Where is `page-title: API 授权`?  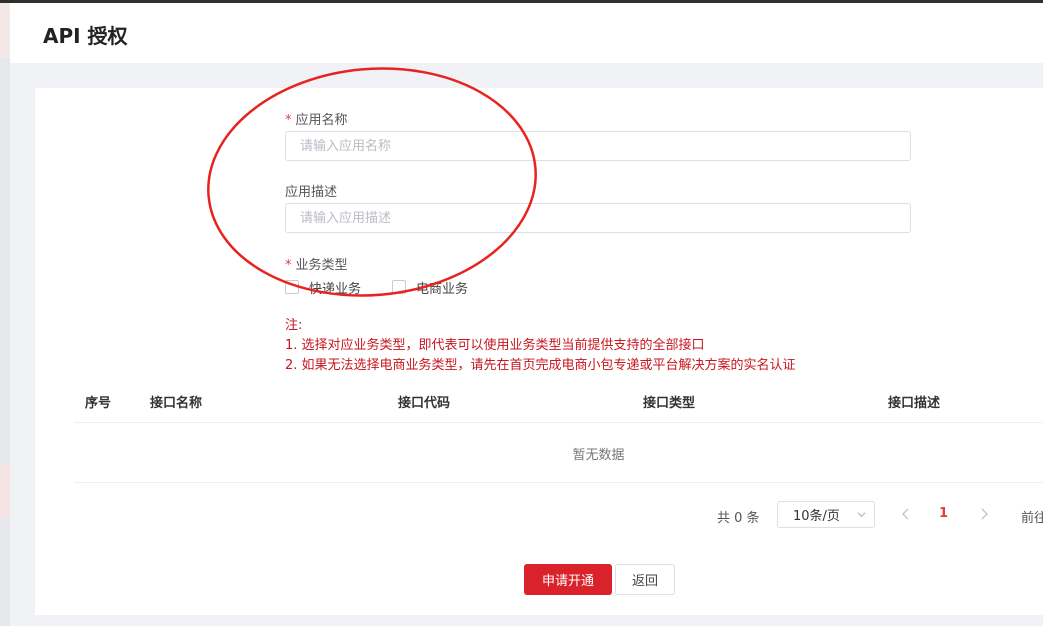
page-title: API 授权 is located at coordinates (85, 36).